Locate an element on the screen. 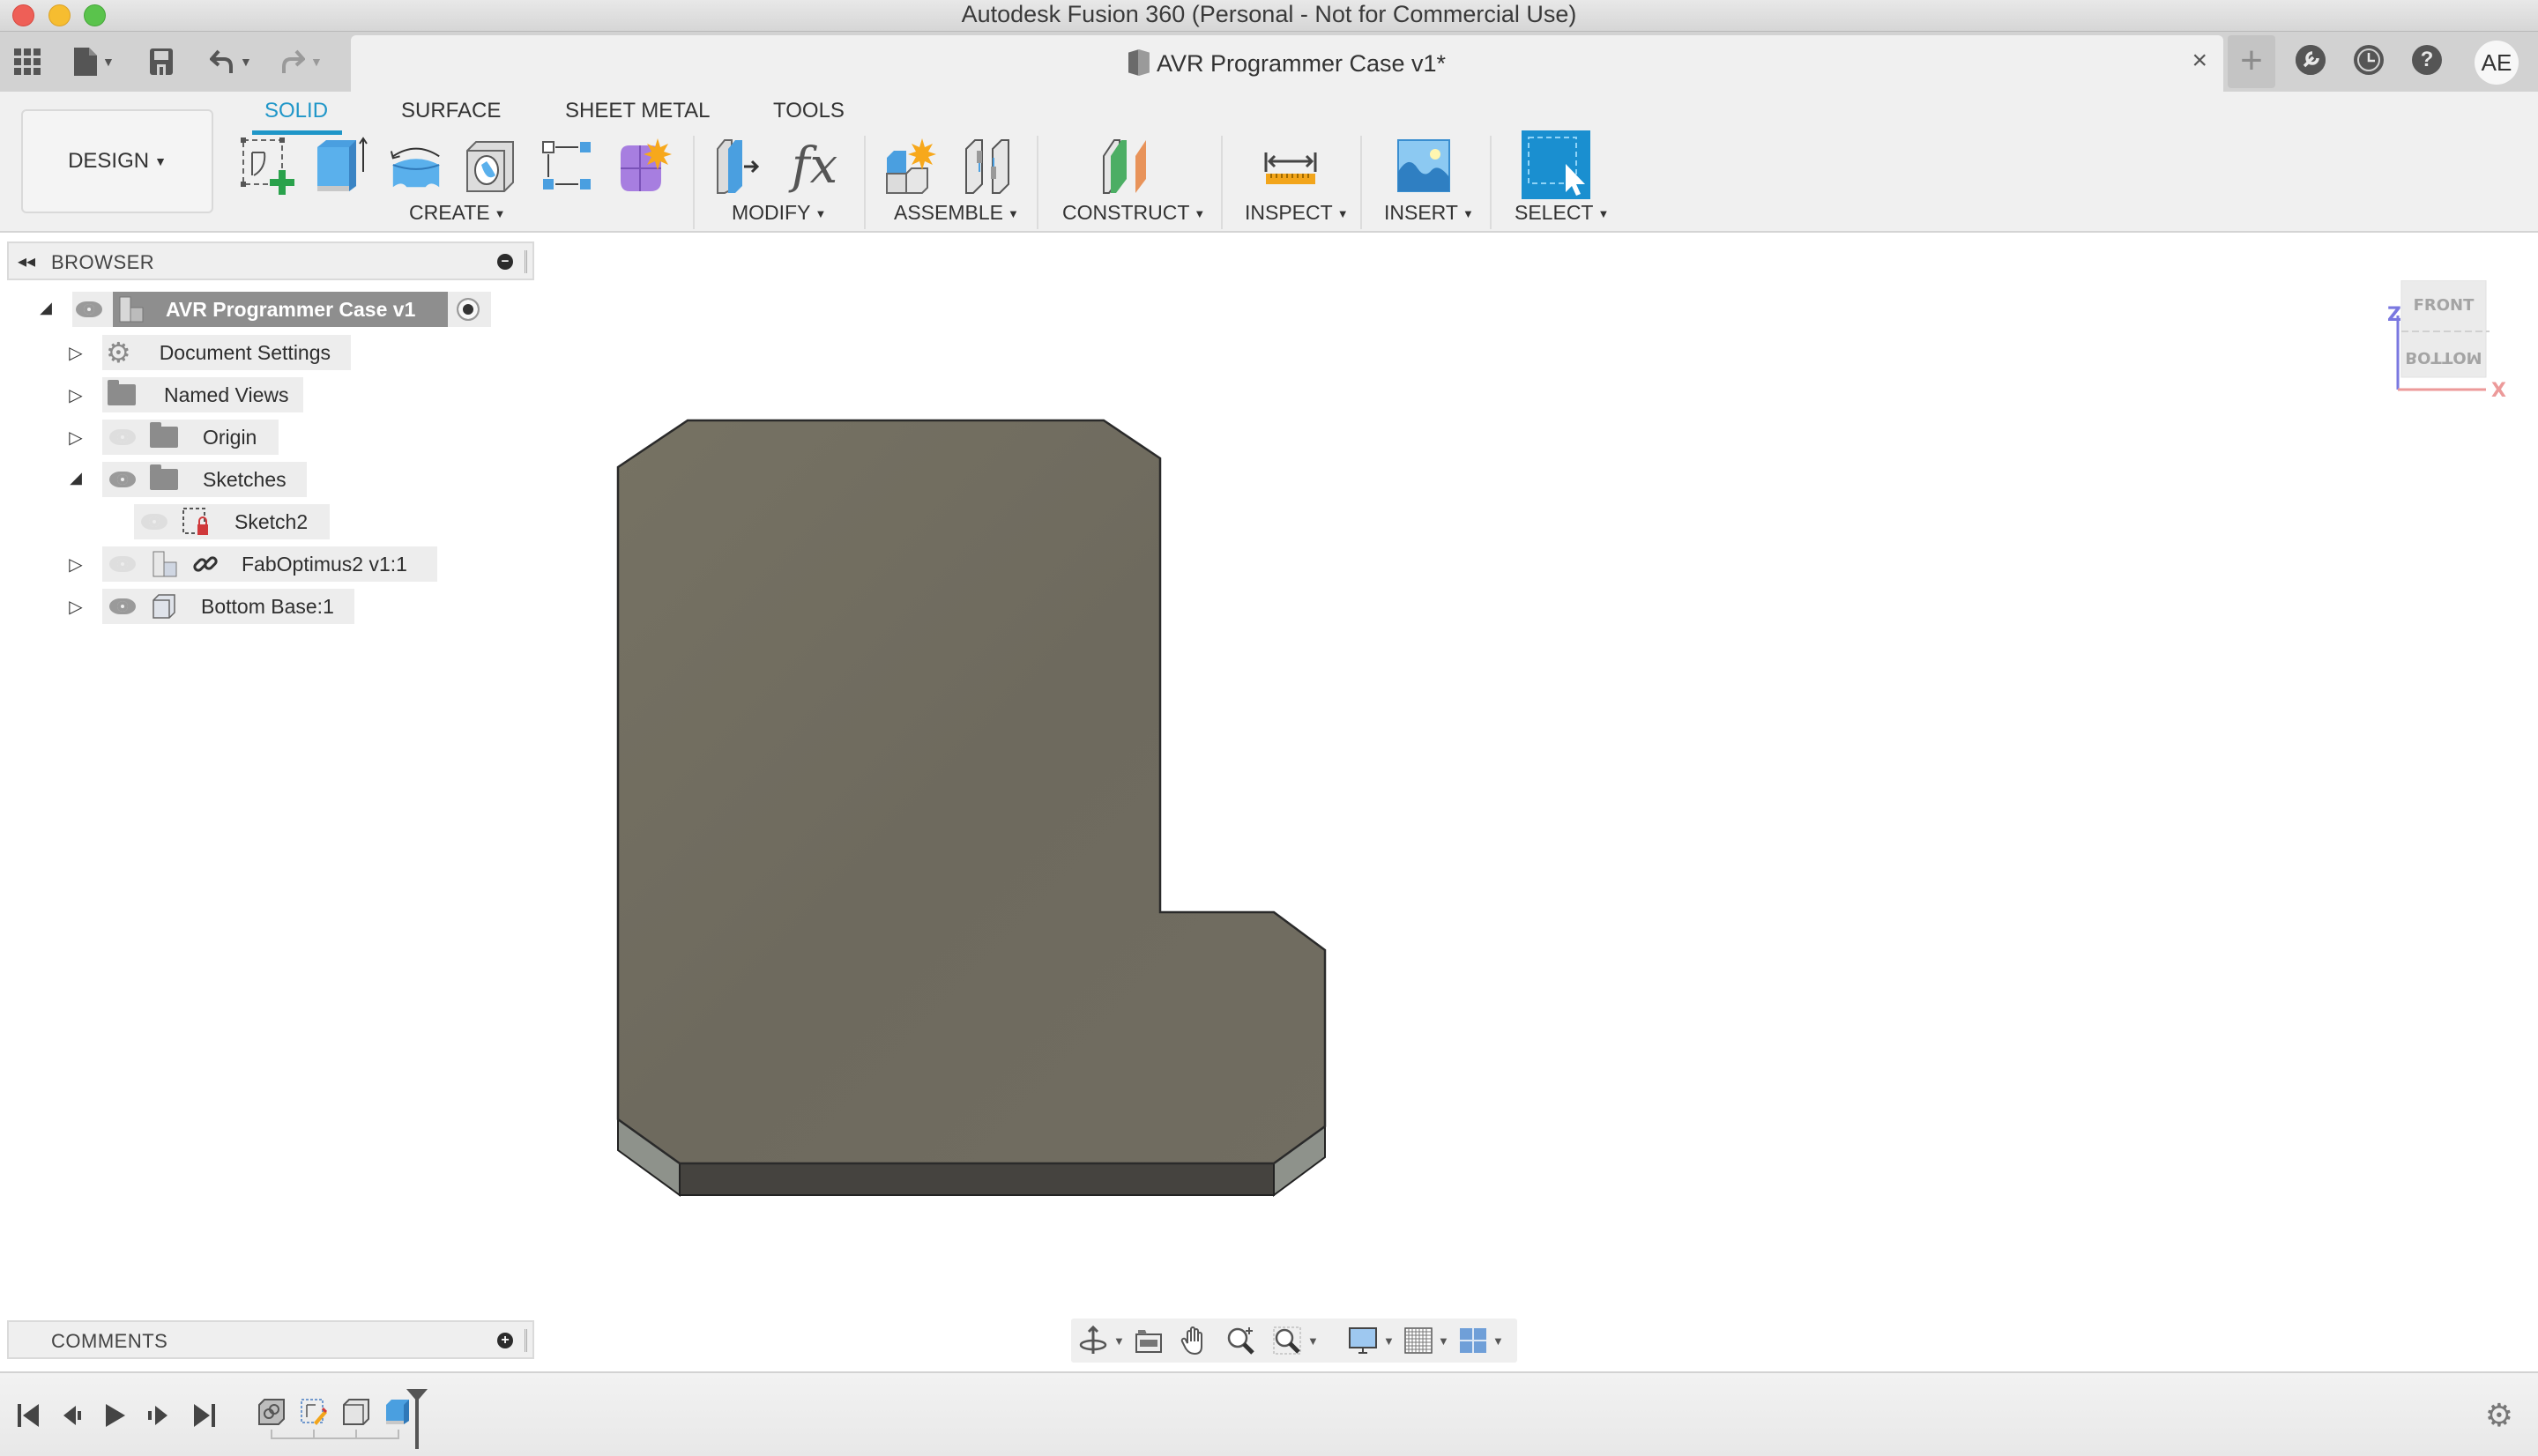 Image resolution: width=2538 pixels, height=1456 pixels. create-sketch-button is located at coordinates (268, 166).